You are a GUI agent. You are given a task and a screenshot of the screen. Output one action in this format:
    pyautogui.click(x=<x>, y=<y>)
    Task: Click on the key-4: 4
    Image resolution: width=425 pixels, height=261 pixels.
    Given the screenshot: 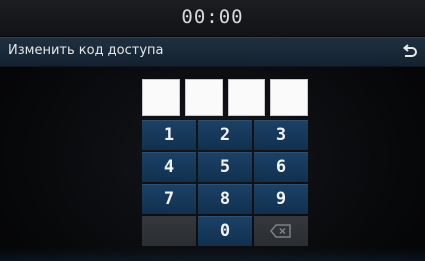 What is the action you would take?
    pyautogui.click(x=169, y=167)
    